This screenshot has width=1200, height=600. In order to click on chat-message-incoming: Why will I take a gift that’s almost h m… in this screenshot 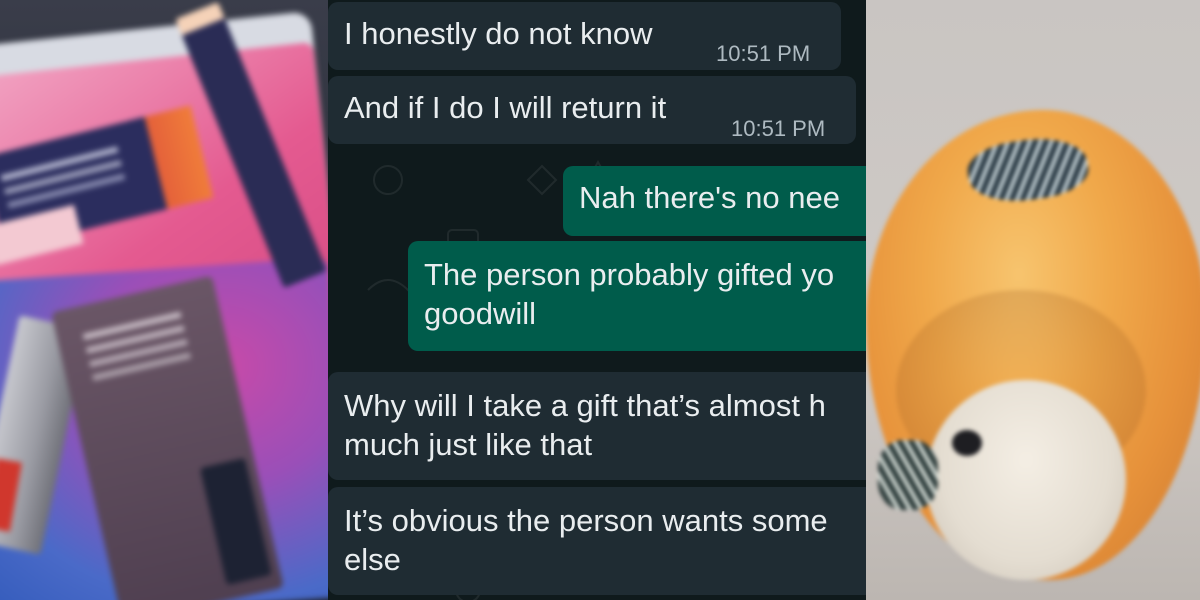, I will do `click(597, 426)`.